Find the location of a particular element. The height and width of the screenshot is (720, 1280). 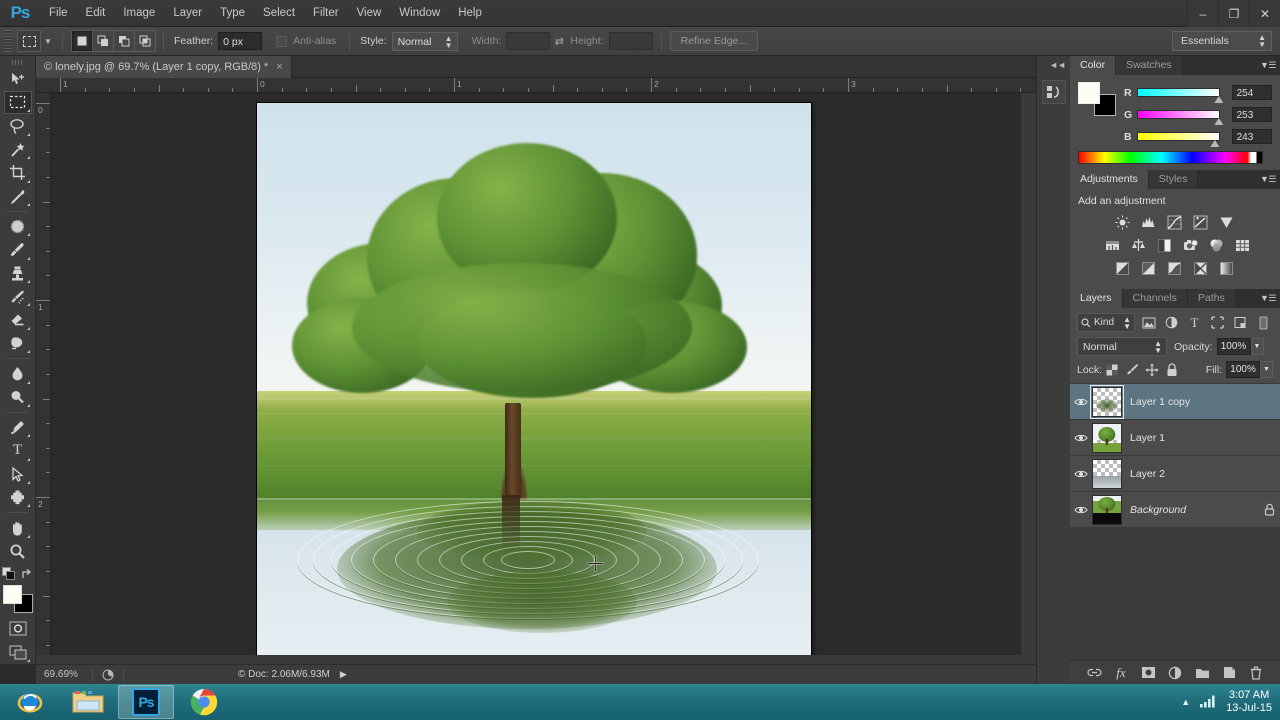

exposure-icon is located at coordinates (1200, 222).